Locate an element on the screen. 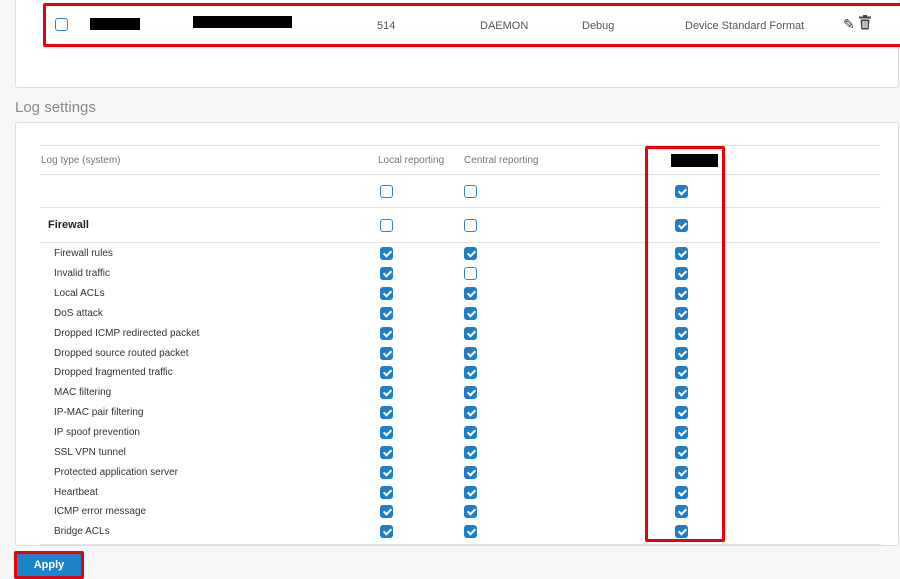 This screenshot has height=579, width=900. list-item: Dropped ICMP redirected packet is located at coordinates (460, 333).